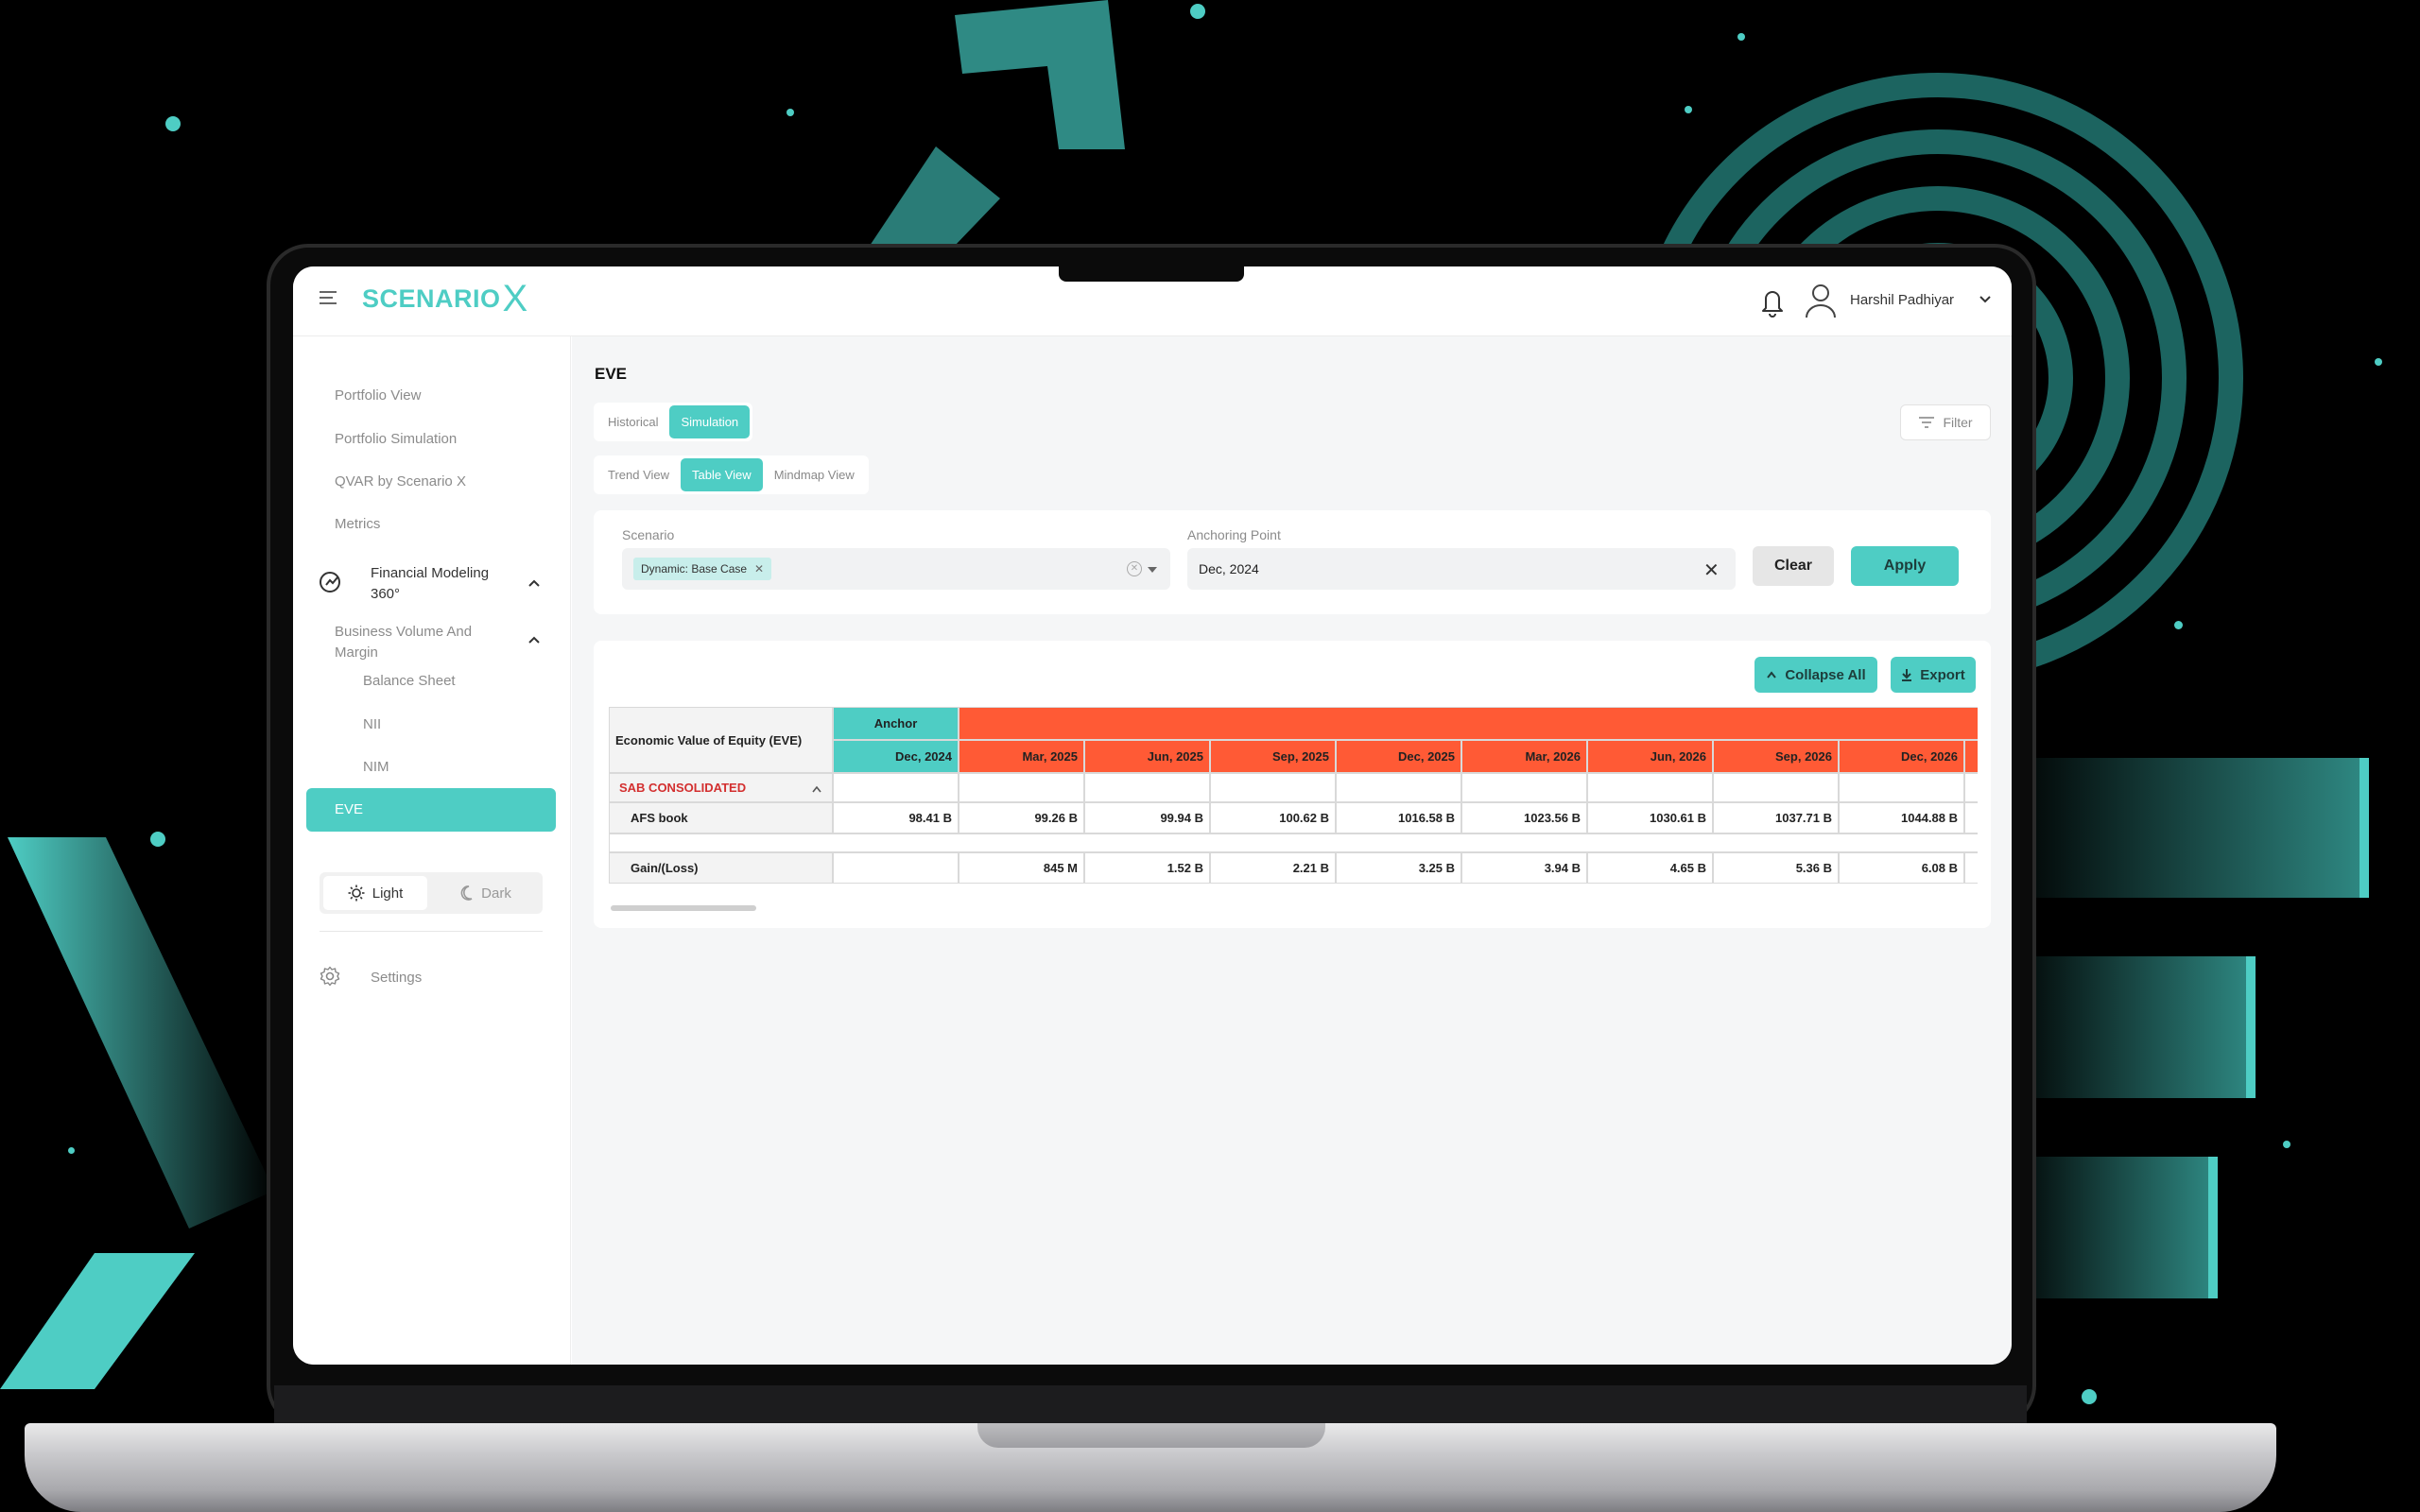 The image size is (2420, 1512). I want to click on sidebar-item-financial-modeling: Financial Modeling 360°, so click(437, 584).